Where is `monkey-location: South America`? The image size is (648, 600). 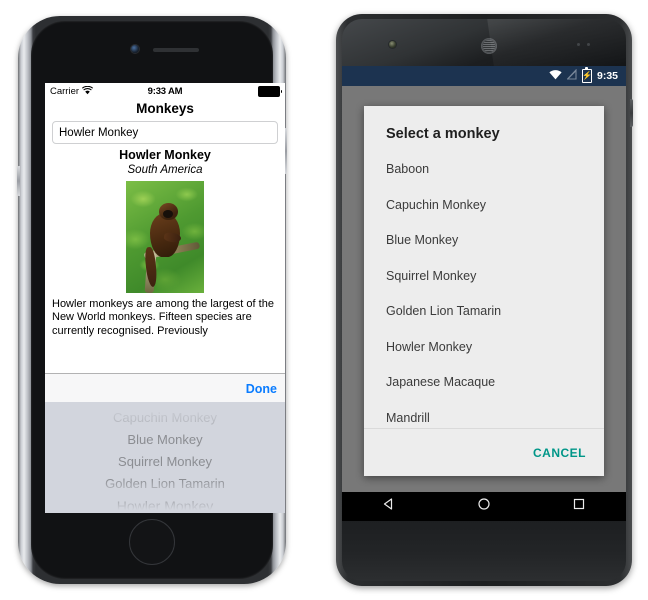 monkey-location: South America is located at coordinates (165, 170).